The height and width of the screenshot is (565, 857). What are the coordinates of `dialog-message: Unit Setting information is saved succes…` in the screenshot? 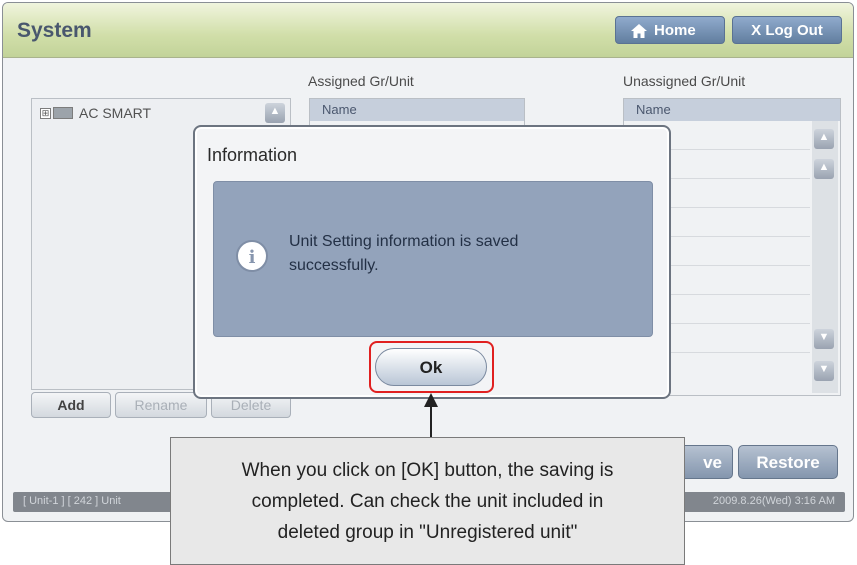 It's located at (404, 253).